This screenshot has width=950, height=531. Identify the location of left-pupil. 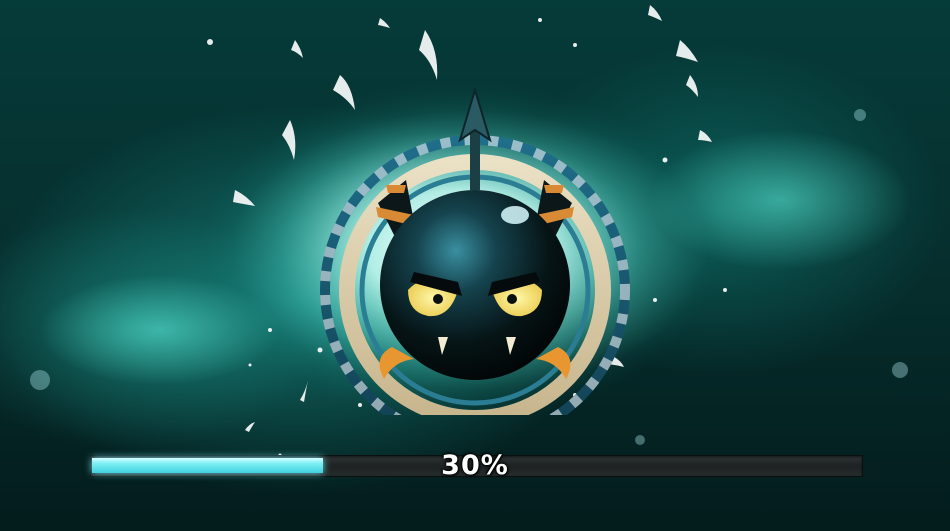
(438, 299).